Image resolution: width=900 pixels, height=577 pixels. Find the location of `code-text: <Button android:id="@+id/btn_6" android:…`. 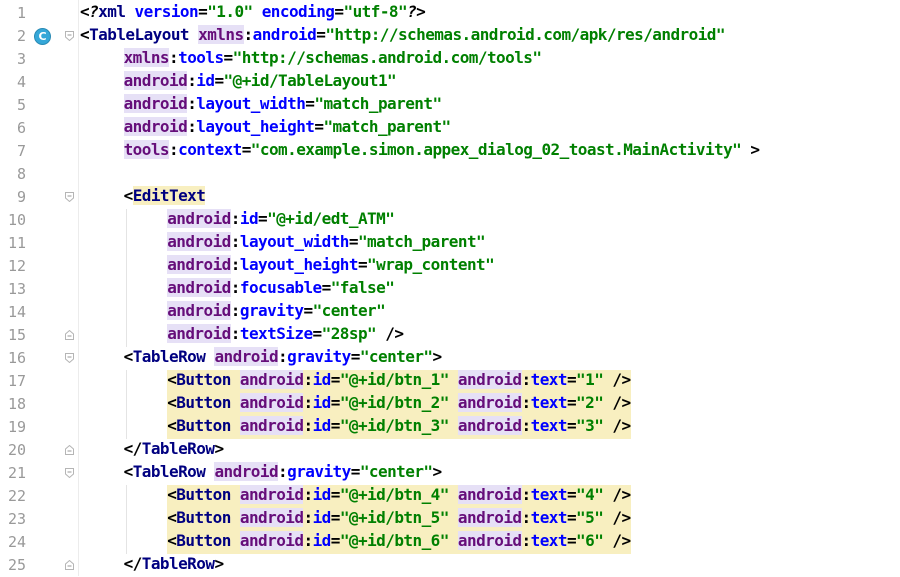

code-text: <Button android:id="@+id/btn_6" android:… is located at coordinates (399, 542).